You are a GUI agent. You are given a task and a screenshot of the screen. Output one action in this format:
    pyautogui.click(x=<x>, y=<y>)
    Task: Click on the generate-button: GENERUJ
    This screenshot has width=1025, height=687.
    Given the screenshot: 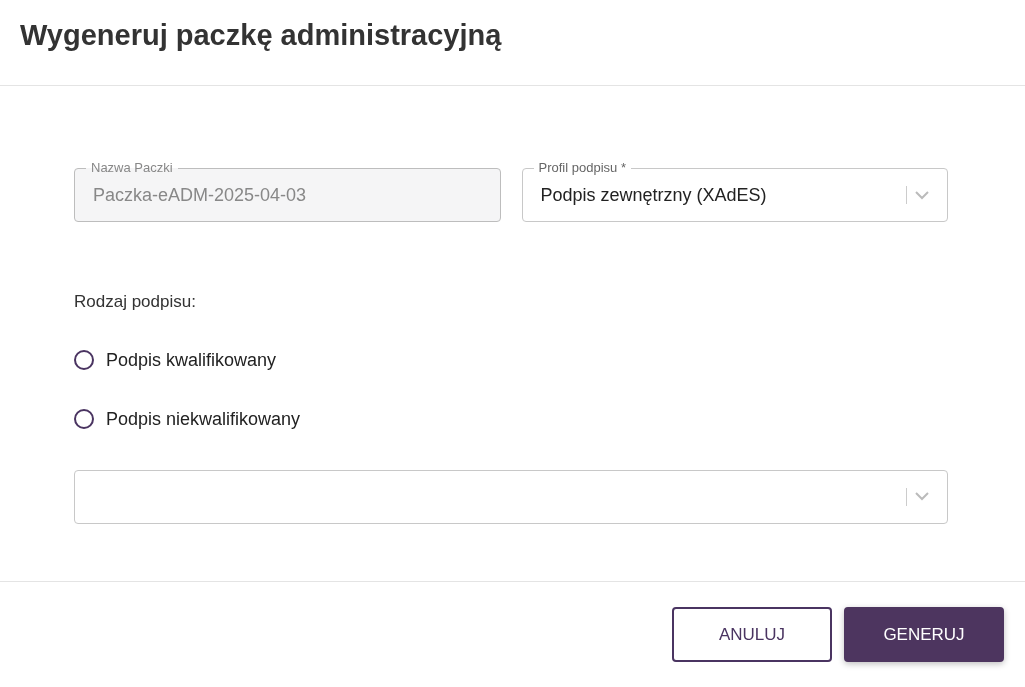 What is the action you would take?
    pyautogui.click(x=924, y=634)
    